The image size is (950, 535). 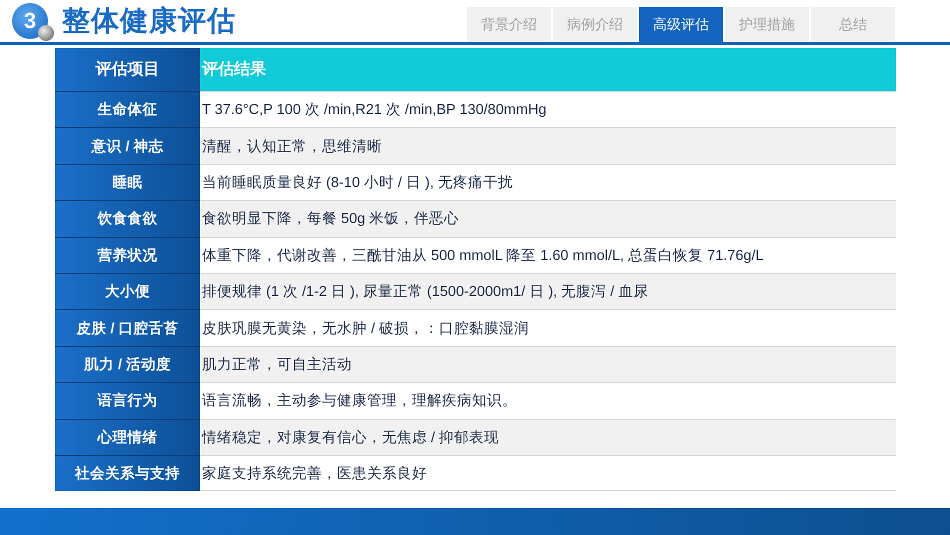 What do you see at coordinates (548, 291) in the screenshot?
I see `table-cell: 排便规律 (1 次 /1-2 日 ), 尿量正常 (1500-2000m1/ 日 ), 无腹泻 / 血尿` at bounding box center [548, 291].